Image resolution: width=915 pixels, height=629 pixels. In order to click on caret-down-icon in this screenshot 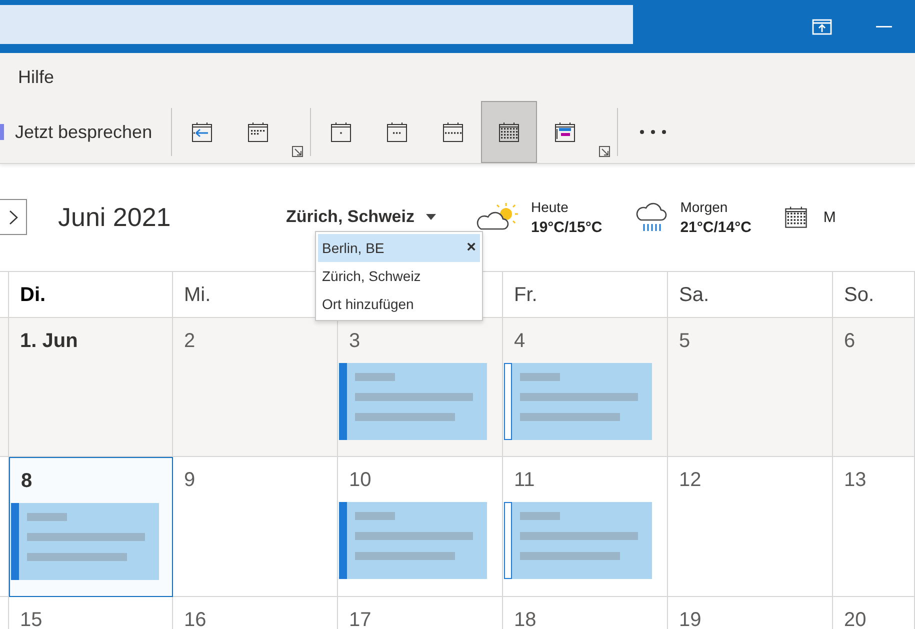, I will do `click(431, 217)`.